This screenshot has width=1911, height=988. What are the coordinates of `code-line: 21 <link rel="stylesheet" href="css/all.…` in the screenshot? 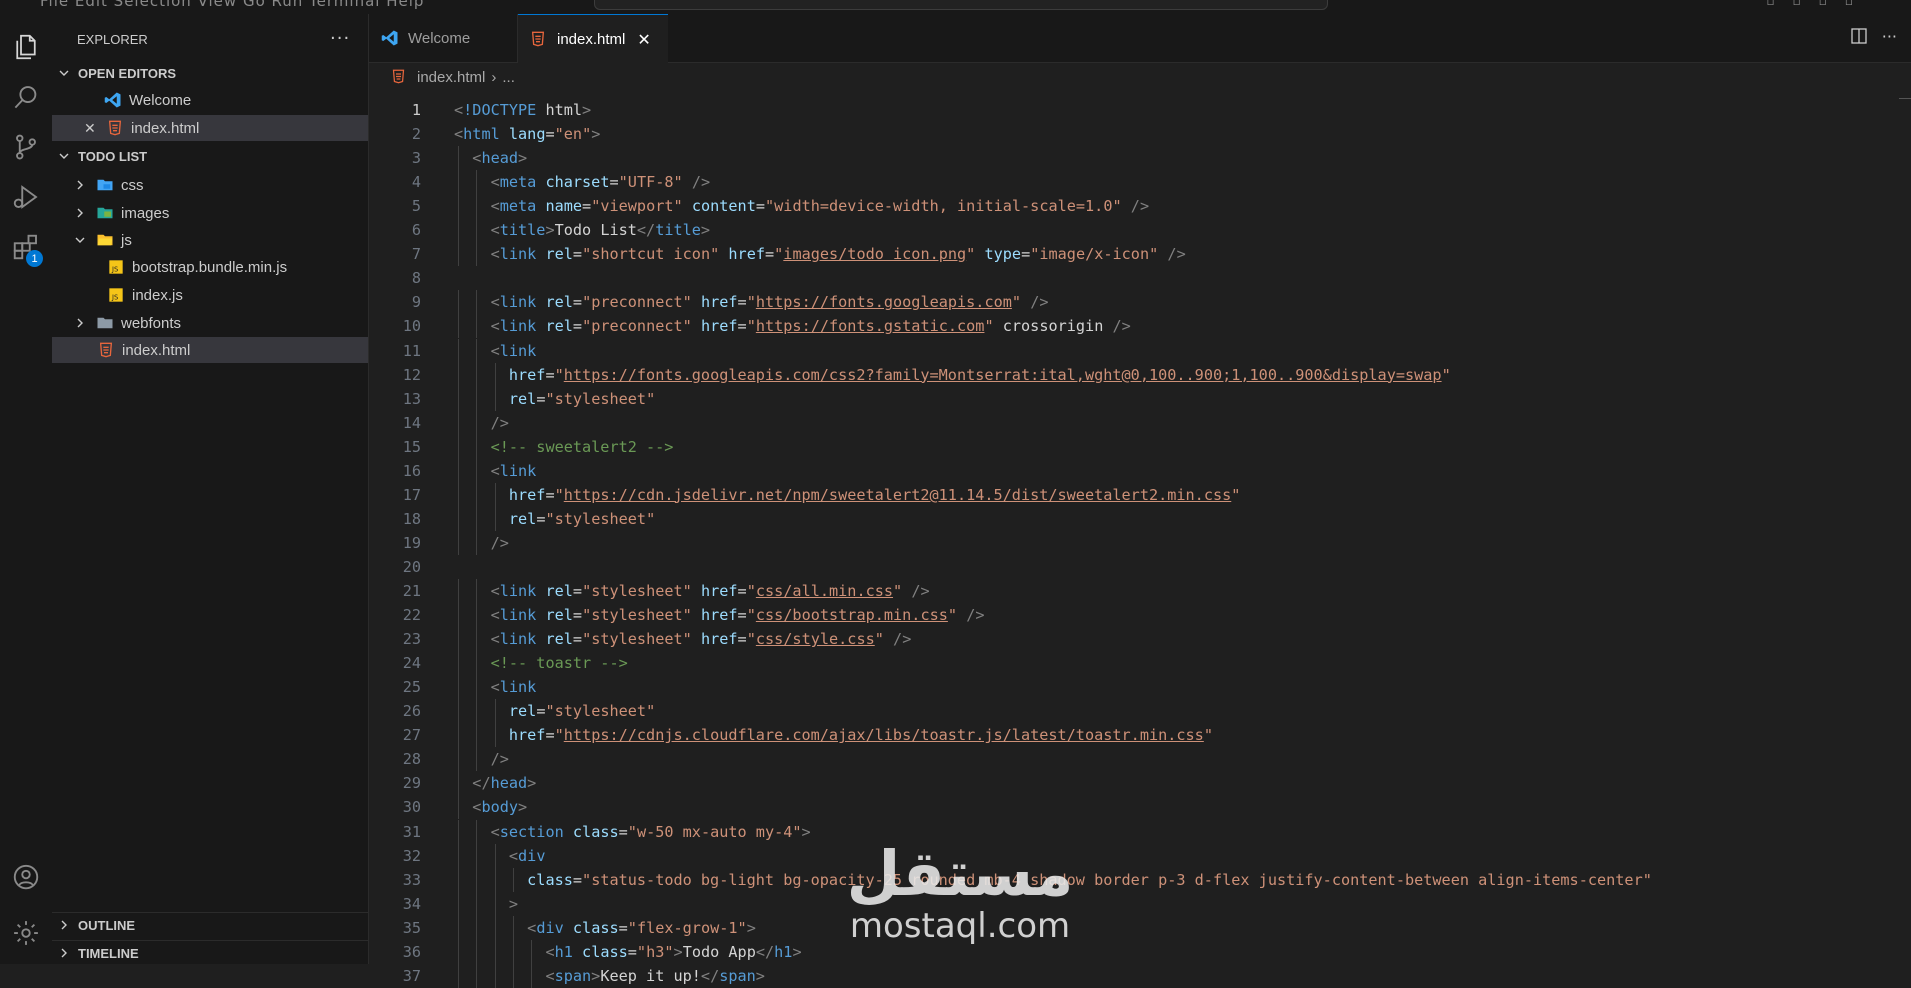 It's located at (1140, 591).